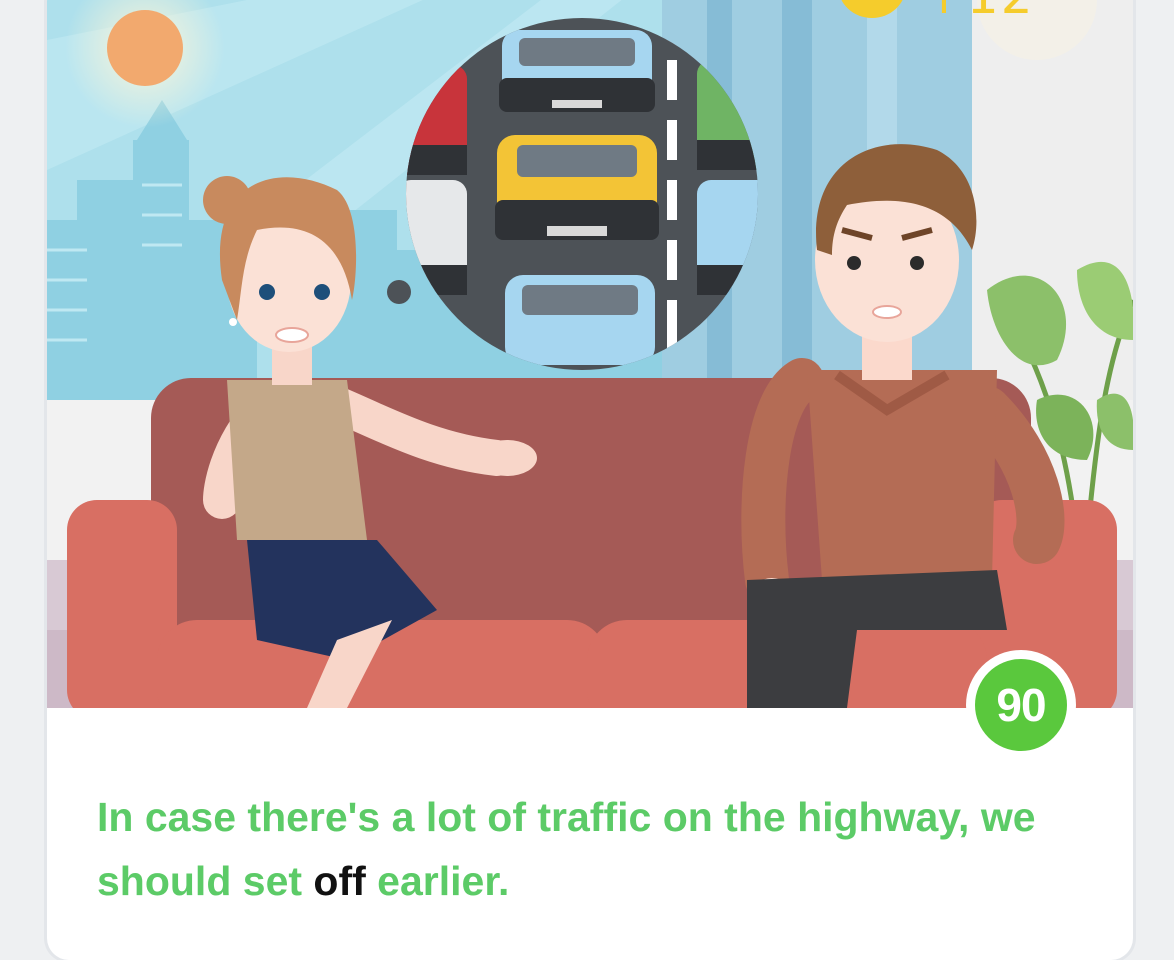 The image size is (1174, 960). What do you see at coordinates (979, 10) in the screenshot?
I see `coin-count: +12` at bounding box center [979, 10].